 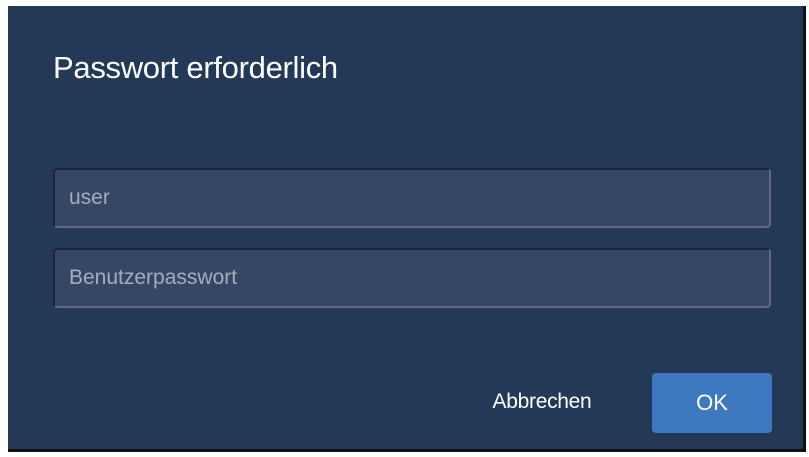 What do you see at coordinates (542, 402) in the screenshot?
I see `cancel-button: Abbrechen` at bounding box center [542, 402].